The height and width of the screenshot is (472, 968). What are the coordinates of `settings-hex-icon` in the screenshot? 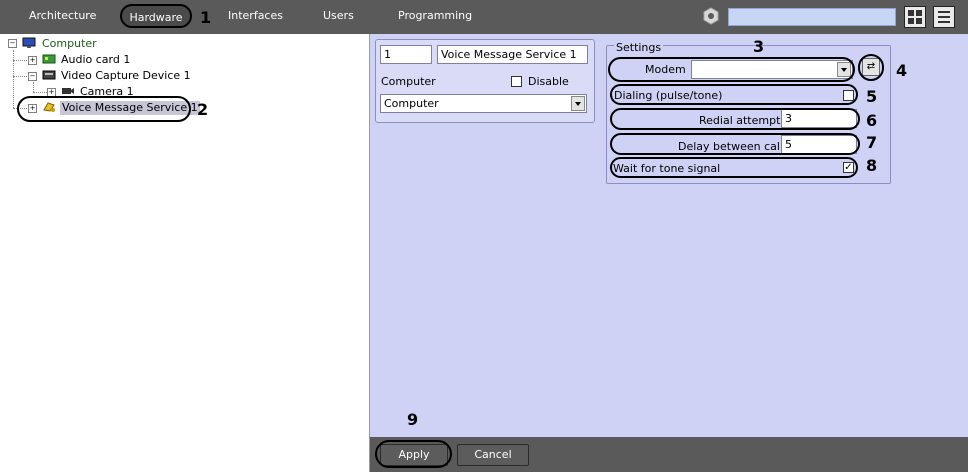 It's located at (711, 16).